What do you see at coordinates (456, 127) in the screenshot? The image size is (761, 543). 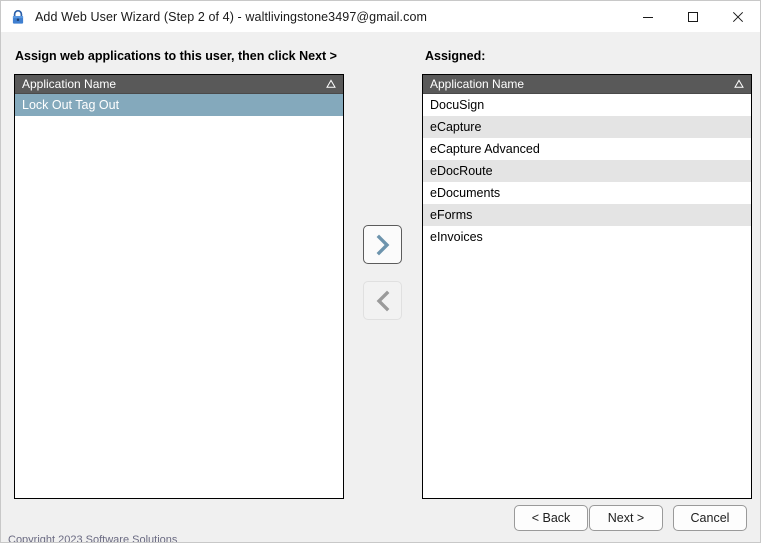 I see `list-item-label: eCapture` at bounding box center [456, 127].